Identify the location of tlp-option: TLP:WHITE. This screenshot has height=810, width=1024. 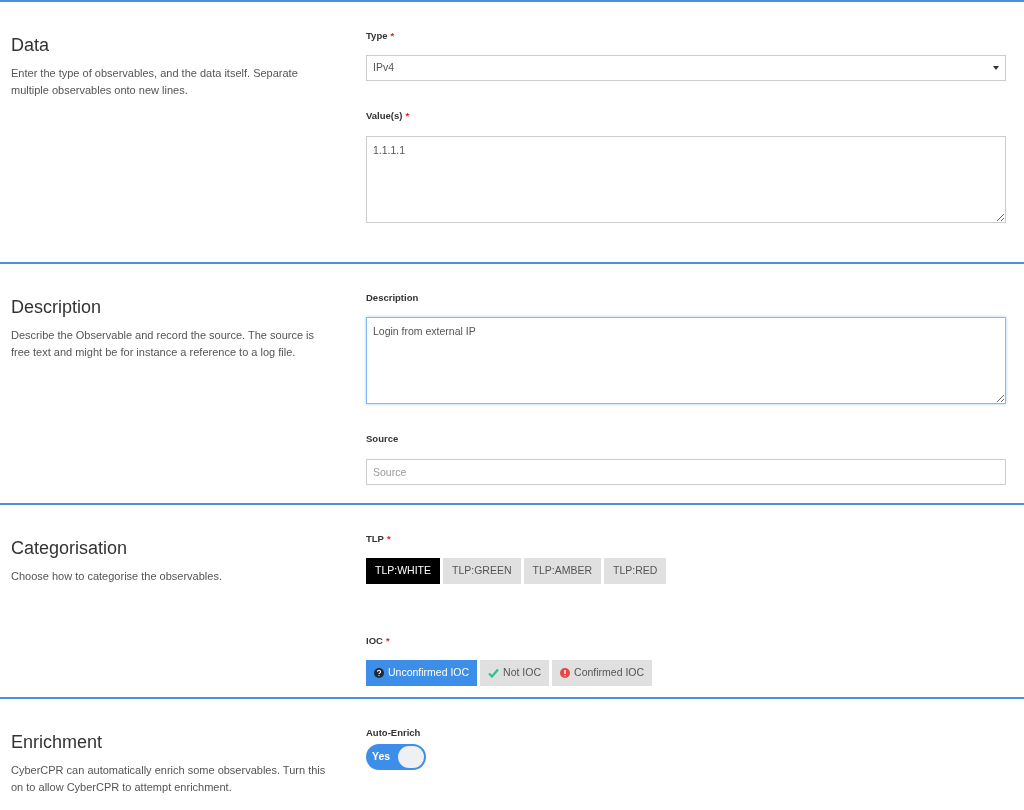
(403, 571).